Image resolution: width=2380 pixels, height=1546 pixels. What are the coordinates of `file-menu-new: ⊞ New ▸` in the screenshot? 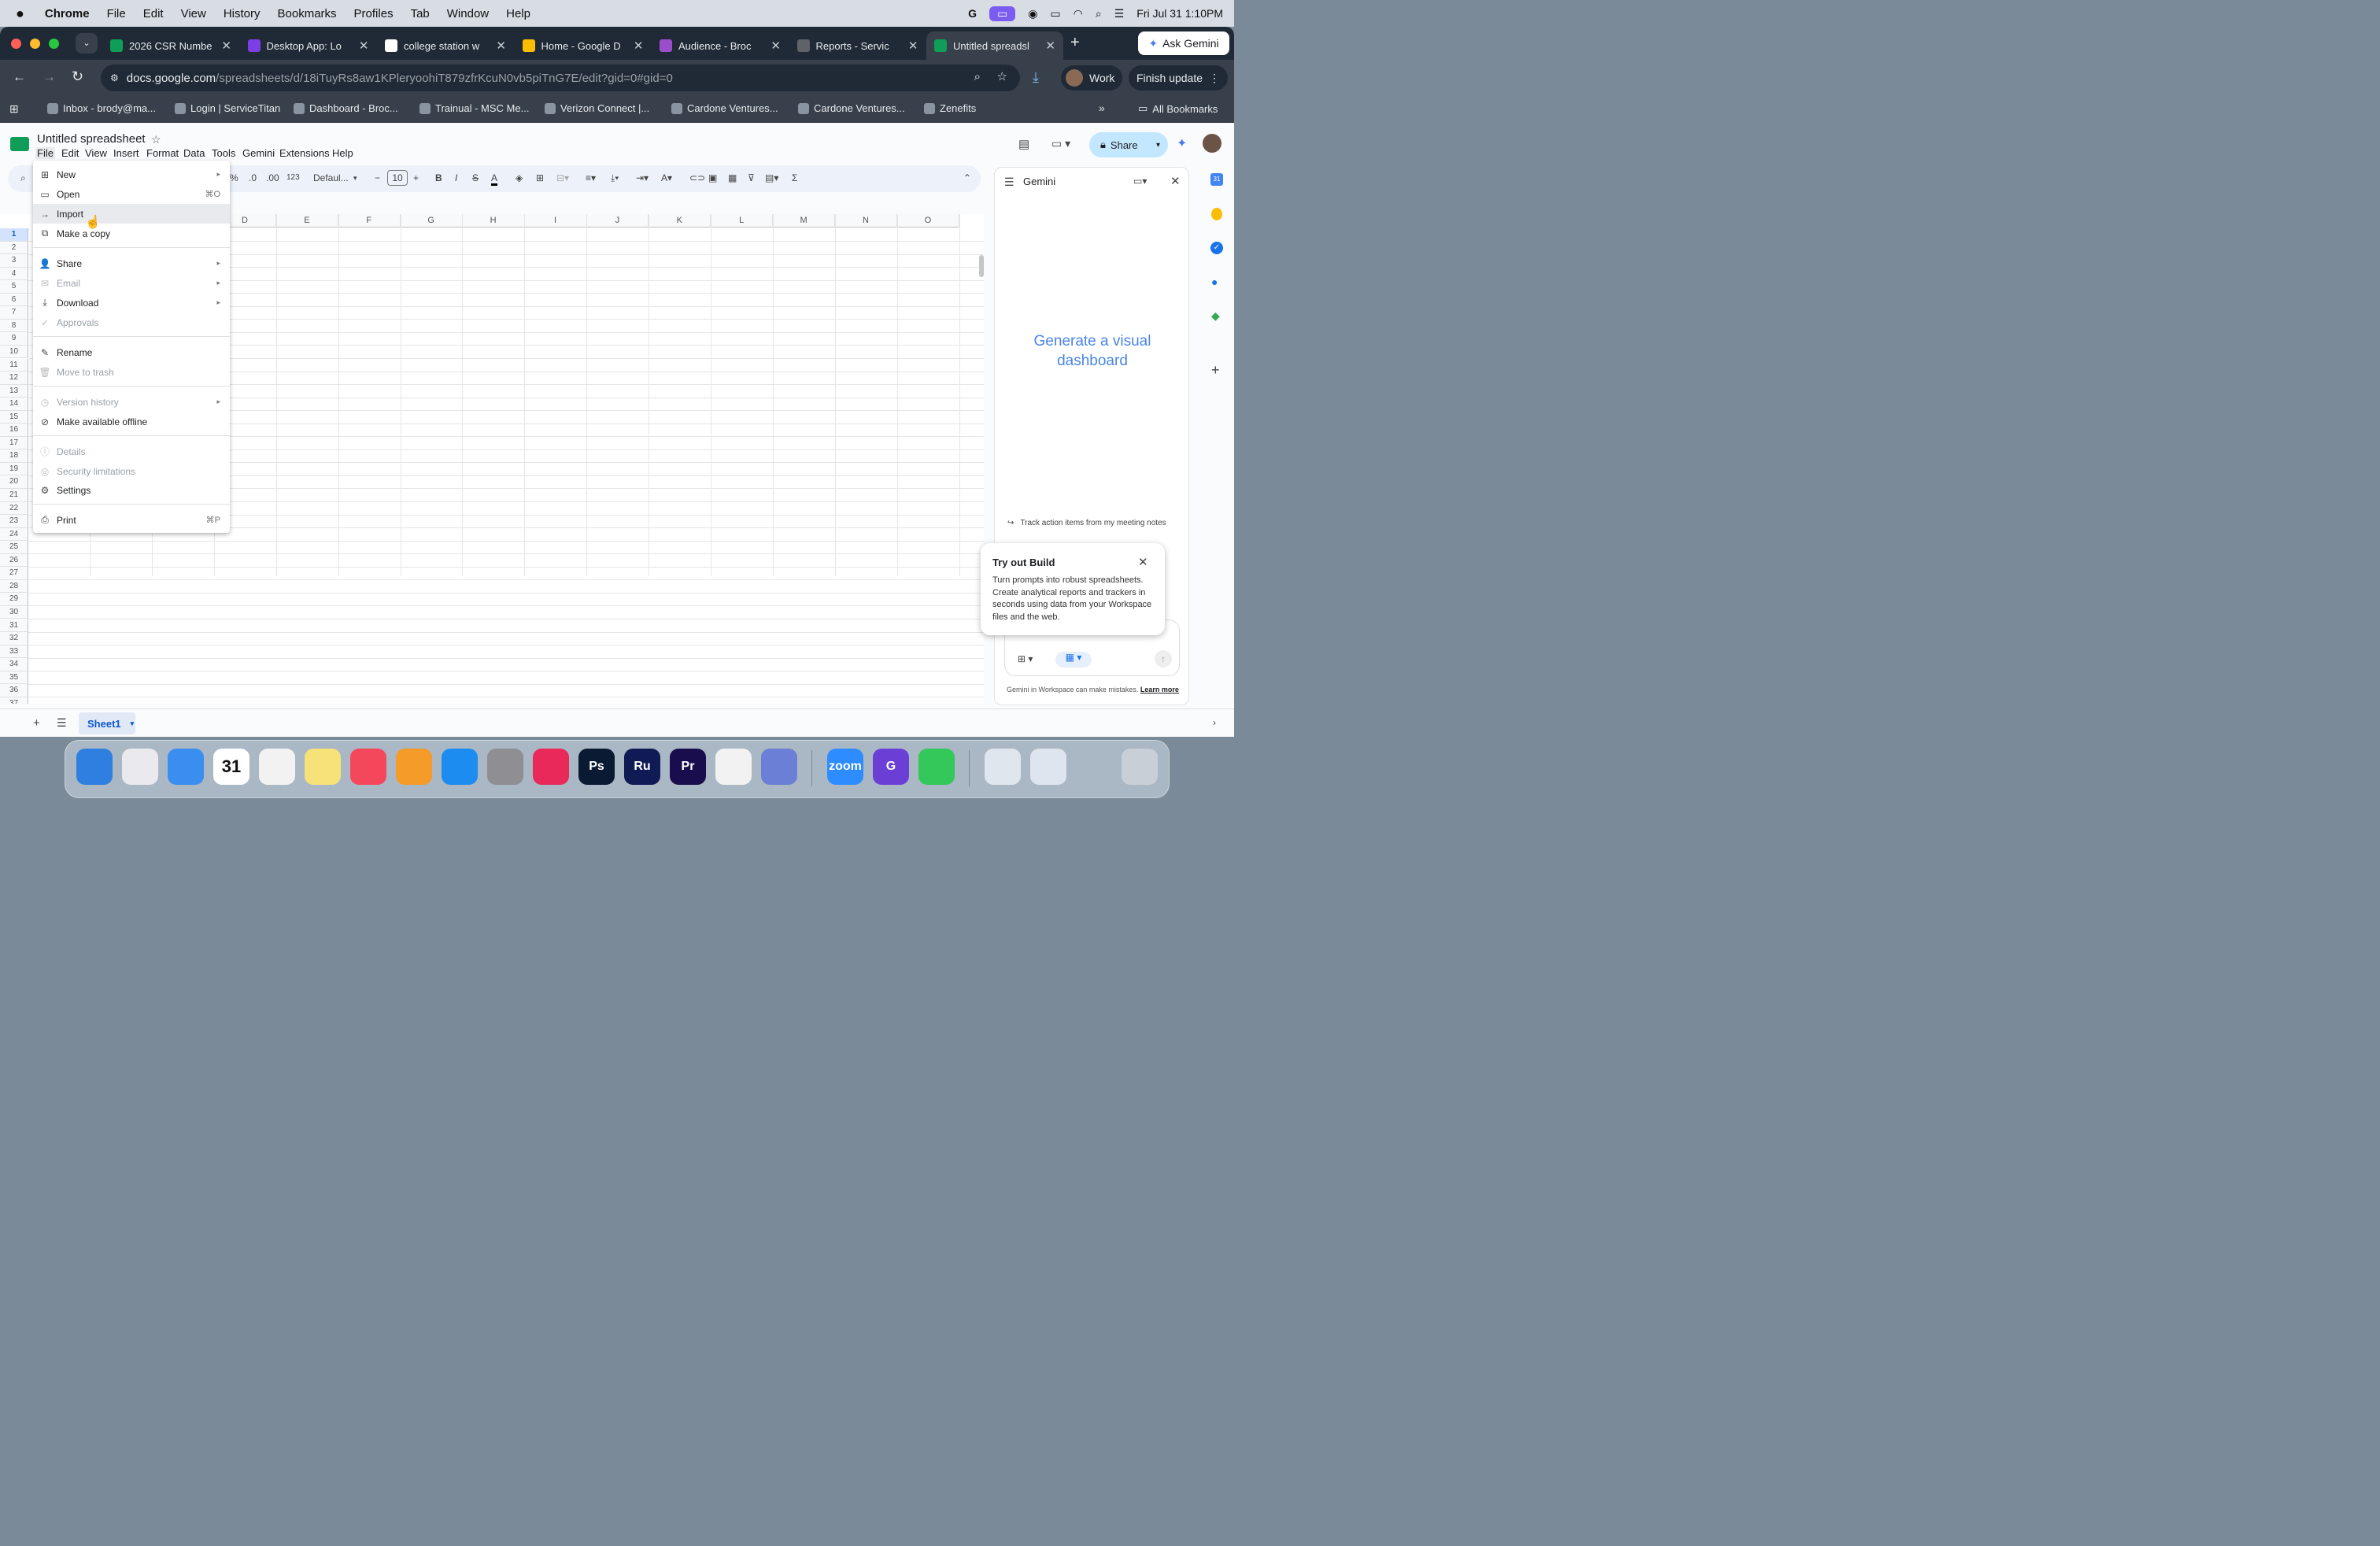 It's located at (131, 174).